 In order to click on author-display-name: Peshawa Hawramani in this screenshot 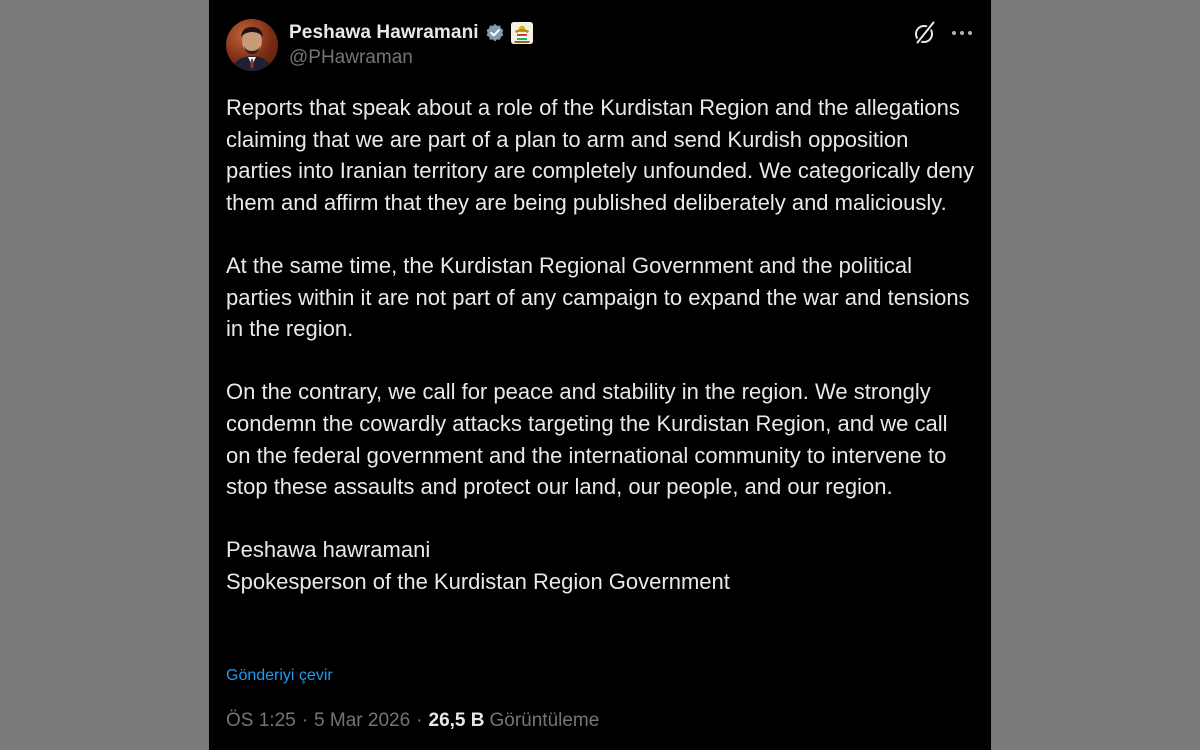, I will do `click(384, 33)`.